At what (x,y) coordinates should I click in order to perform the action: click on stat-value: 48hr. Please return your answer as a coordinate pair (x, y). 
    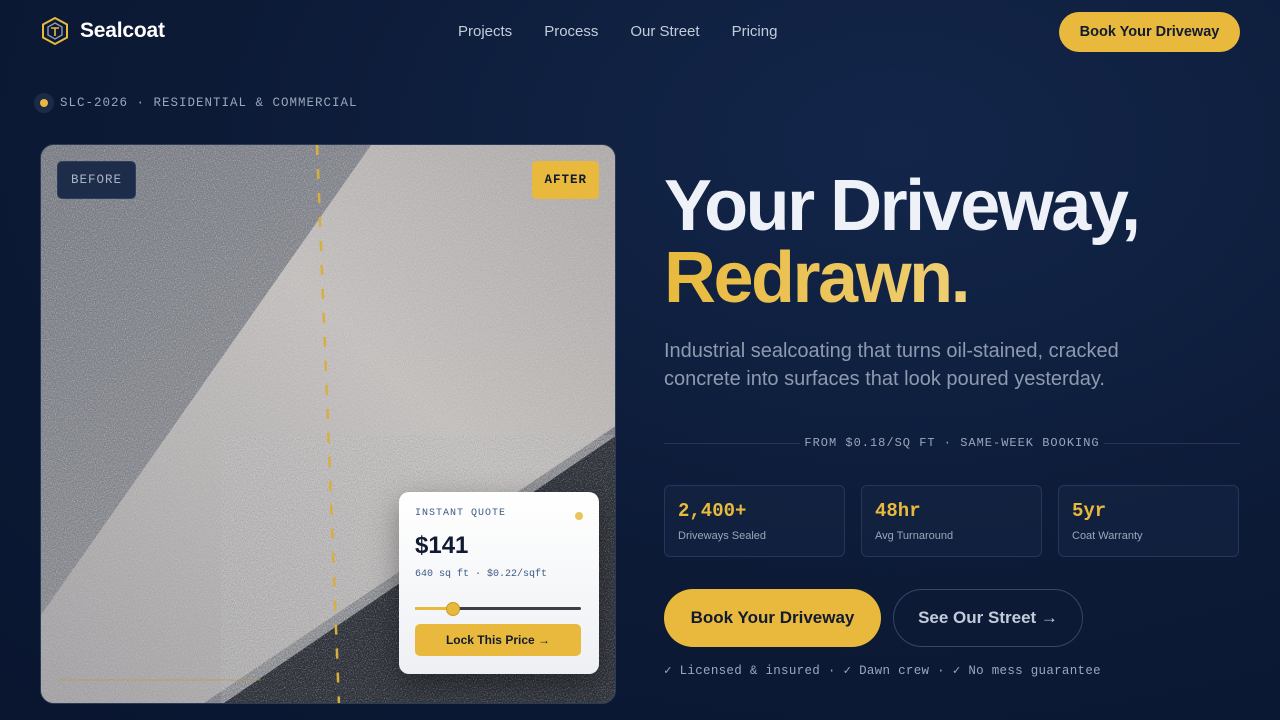
    Looking at the image, I should click on (898, 511).